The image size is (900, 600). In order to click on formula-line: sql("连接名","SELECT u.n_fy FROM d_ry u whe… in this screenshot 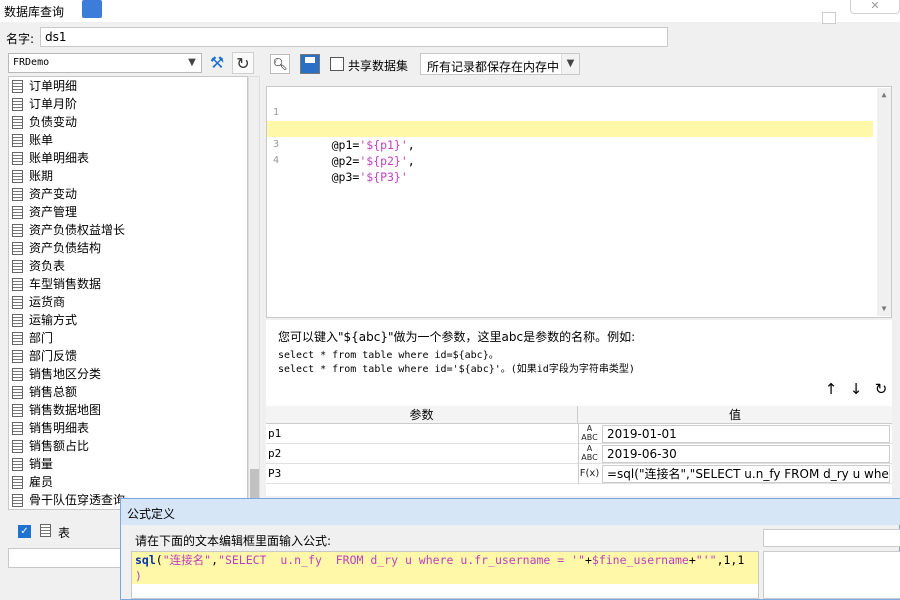, I will do `click(445, 560)`.